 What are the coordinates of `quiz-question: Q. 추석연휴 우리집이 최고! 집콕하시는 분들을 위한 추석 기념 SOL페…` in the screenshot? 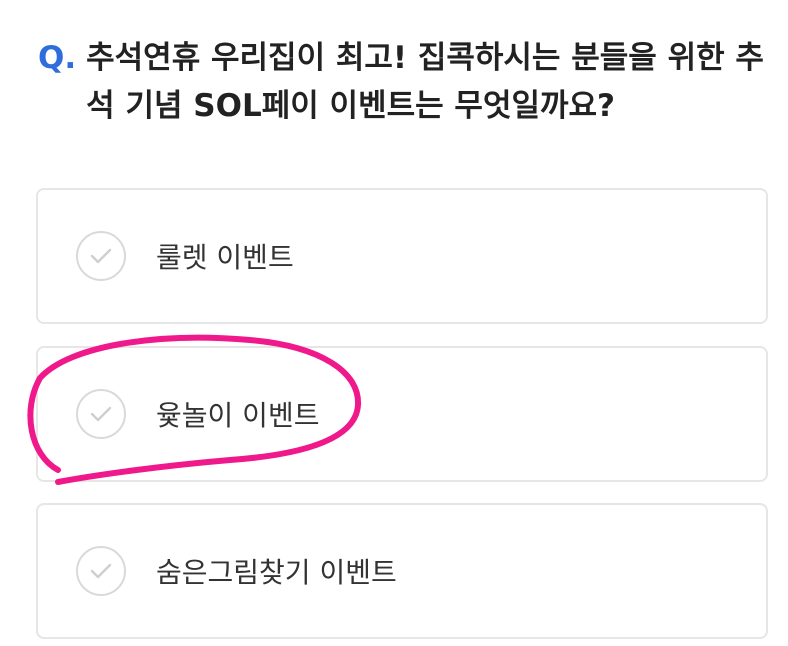 It's located at (403, 82).